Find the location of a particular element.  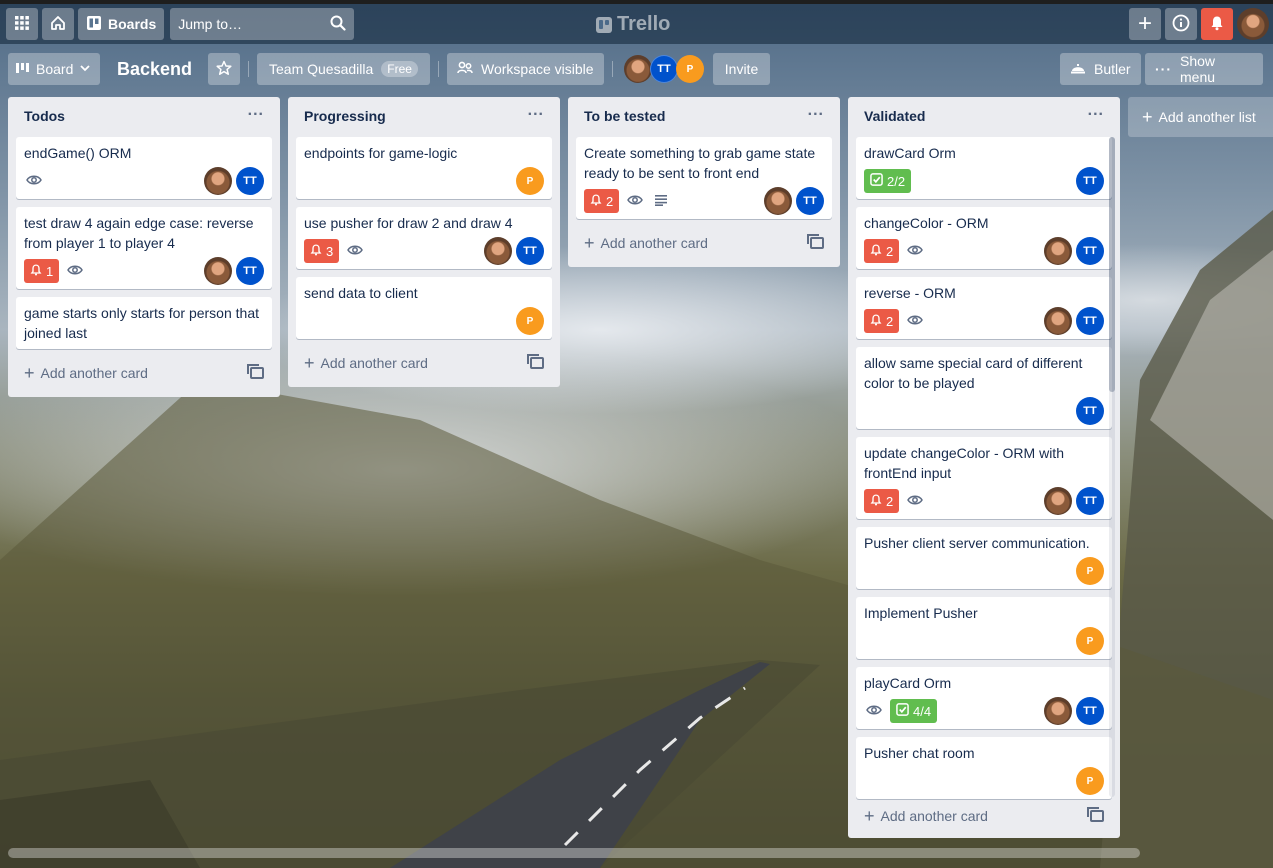

invite-button: Invite is located at coordinates (741, 69).